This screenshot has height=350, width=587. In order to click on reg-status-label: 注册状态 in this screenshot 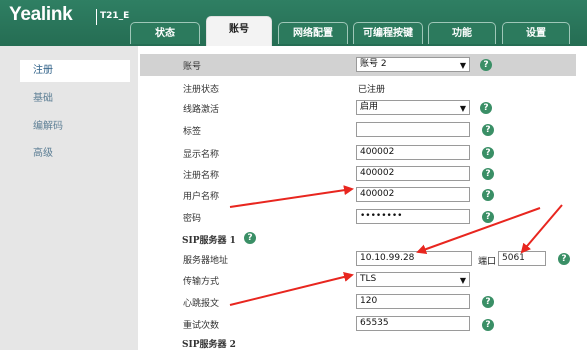, I will do `click(201, 90)`.